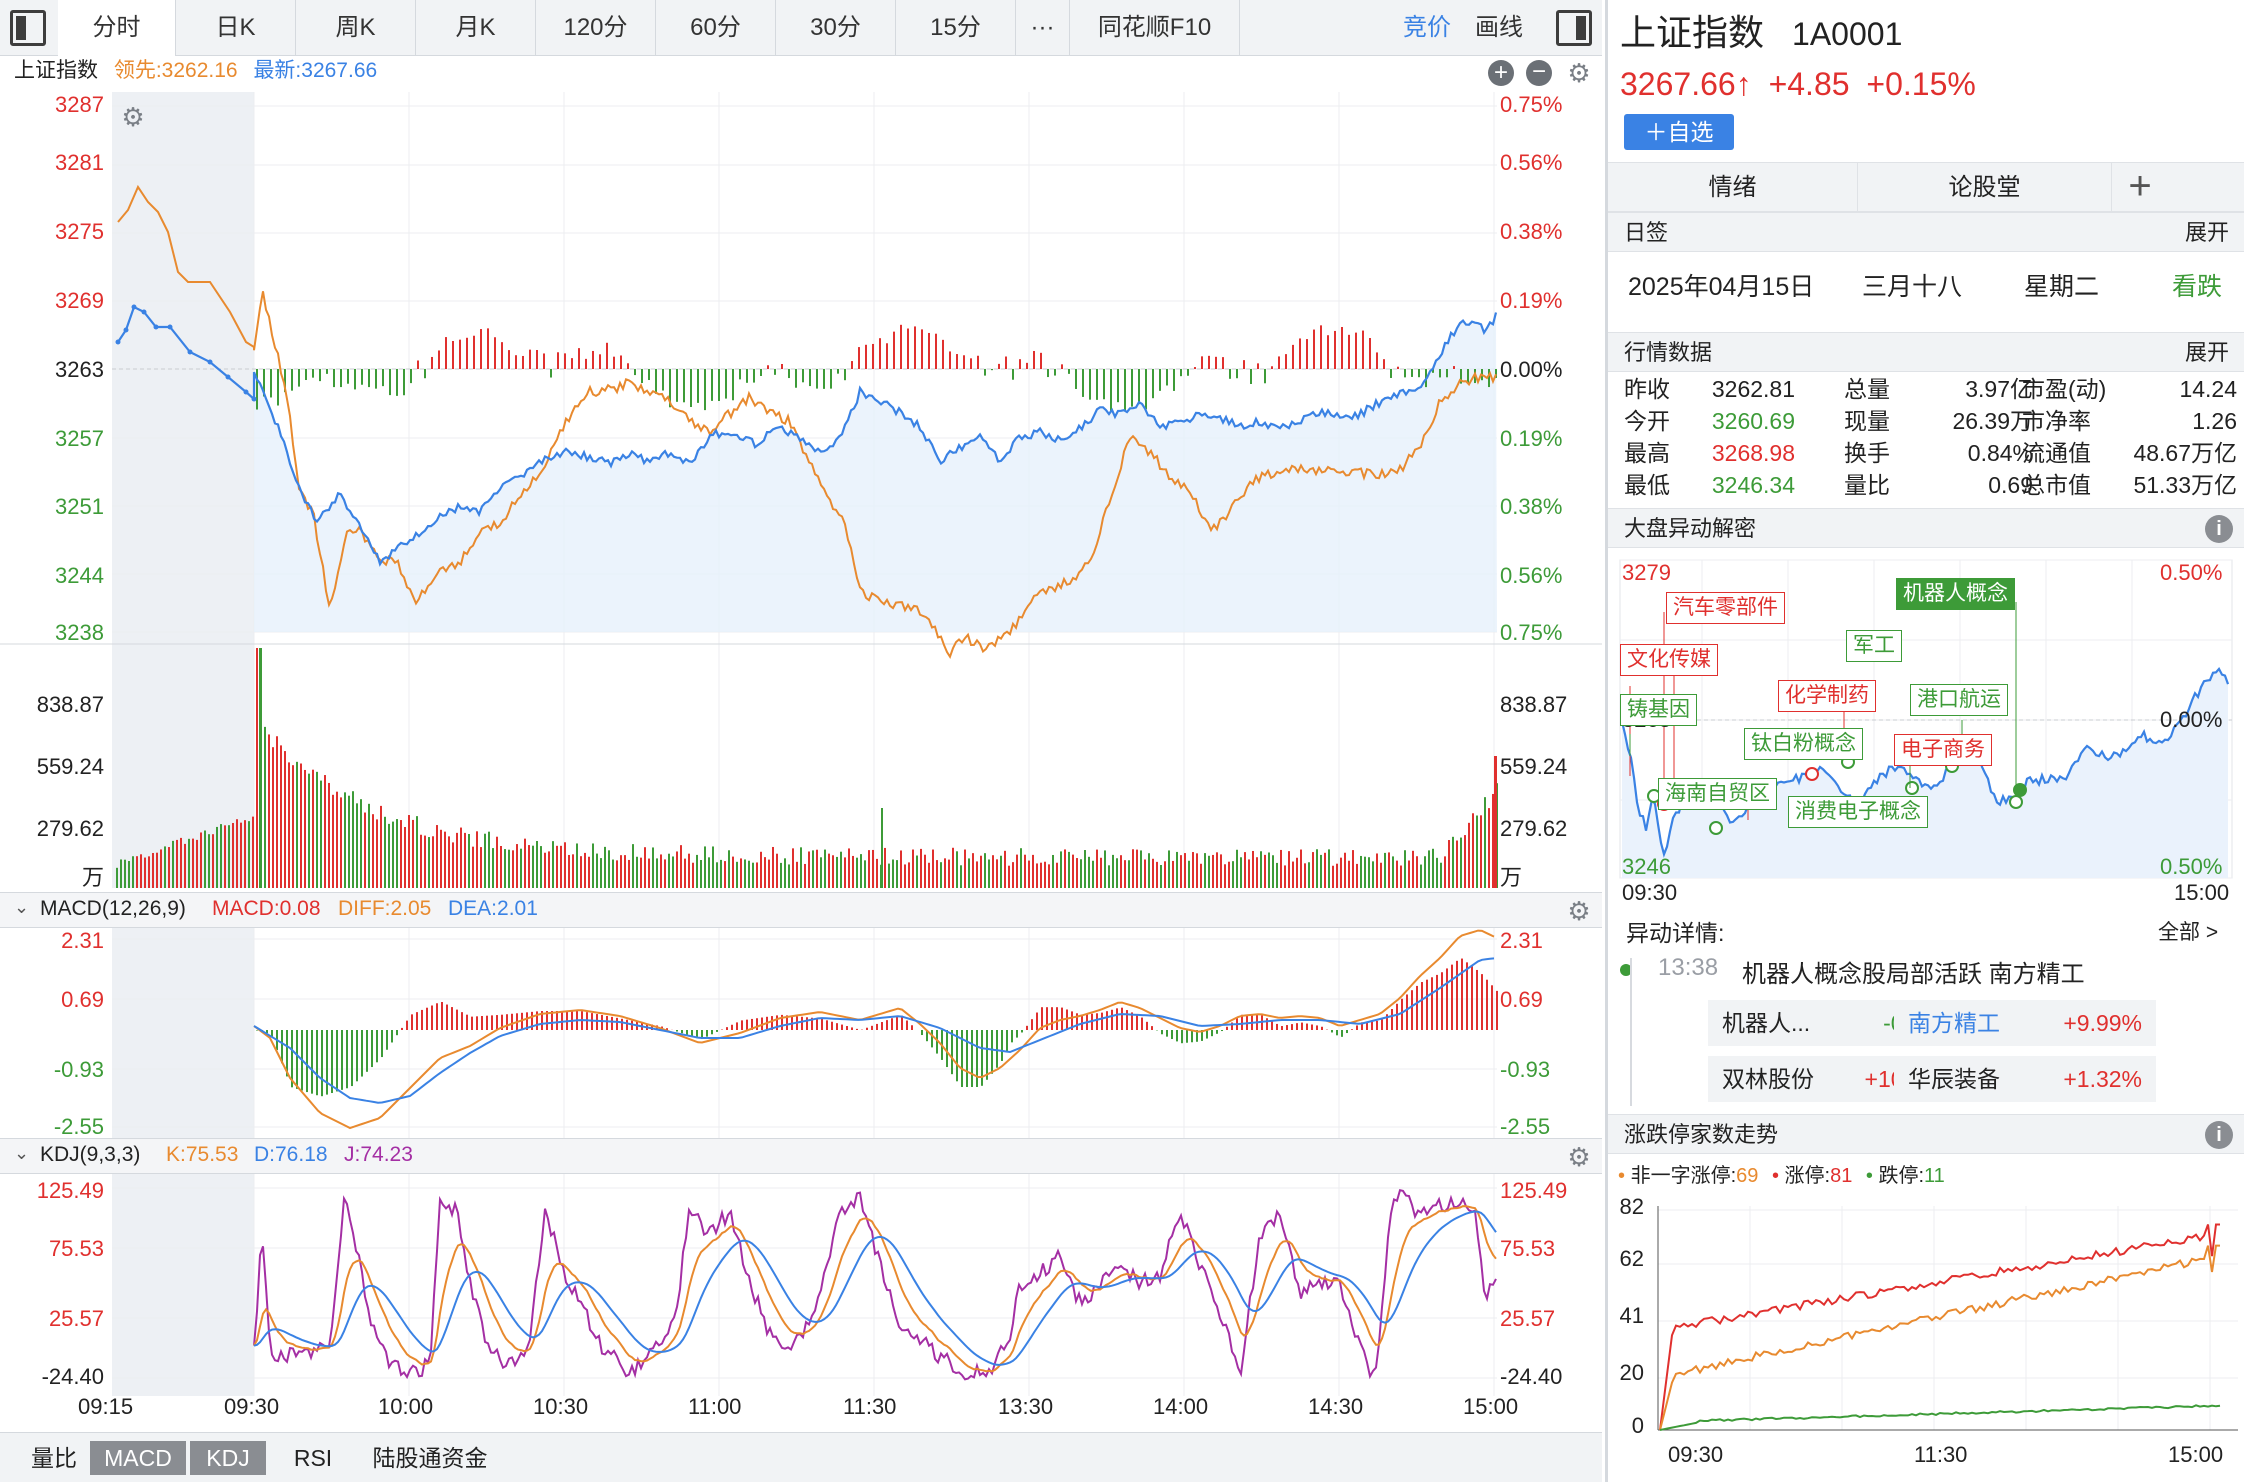 The image size is (2244, 1482). What do you see at coordinates (1985, 188) in the screenshot?
I see `tab-forum: 论股堂` at bounding box center [1985, 188].